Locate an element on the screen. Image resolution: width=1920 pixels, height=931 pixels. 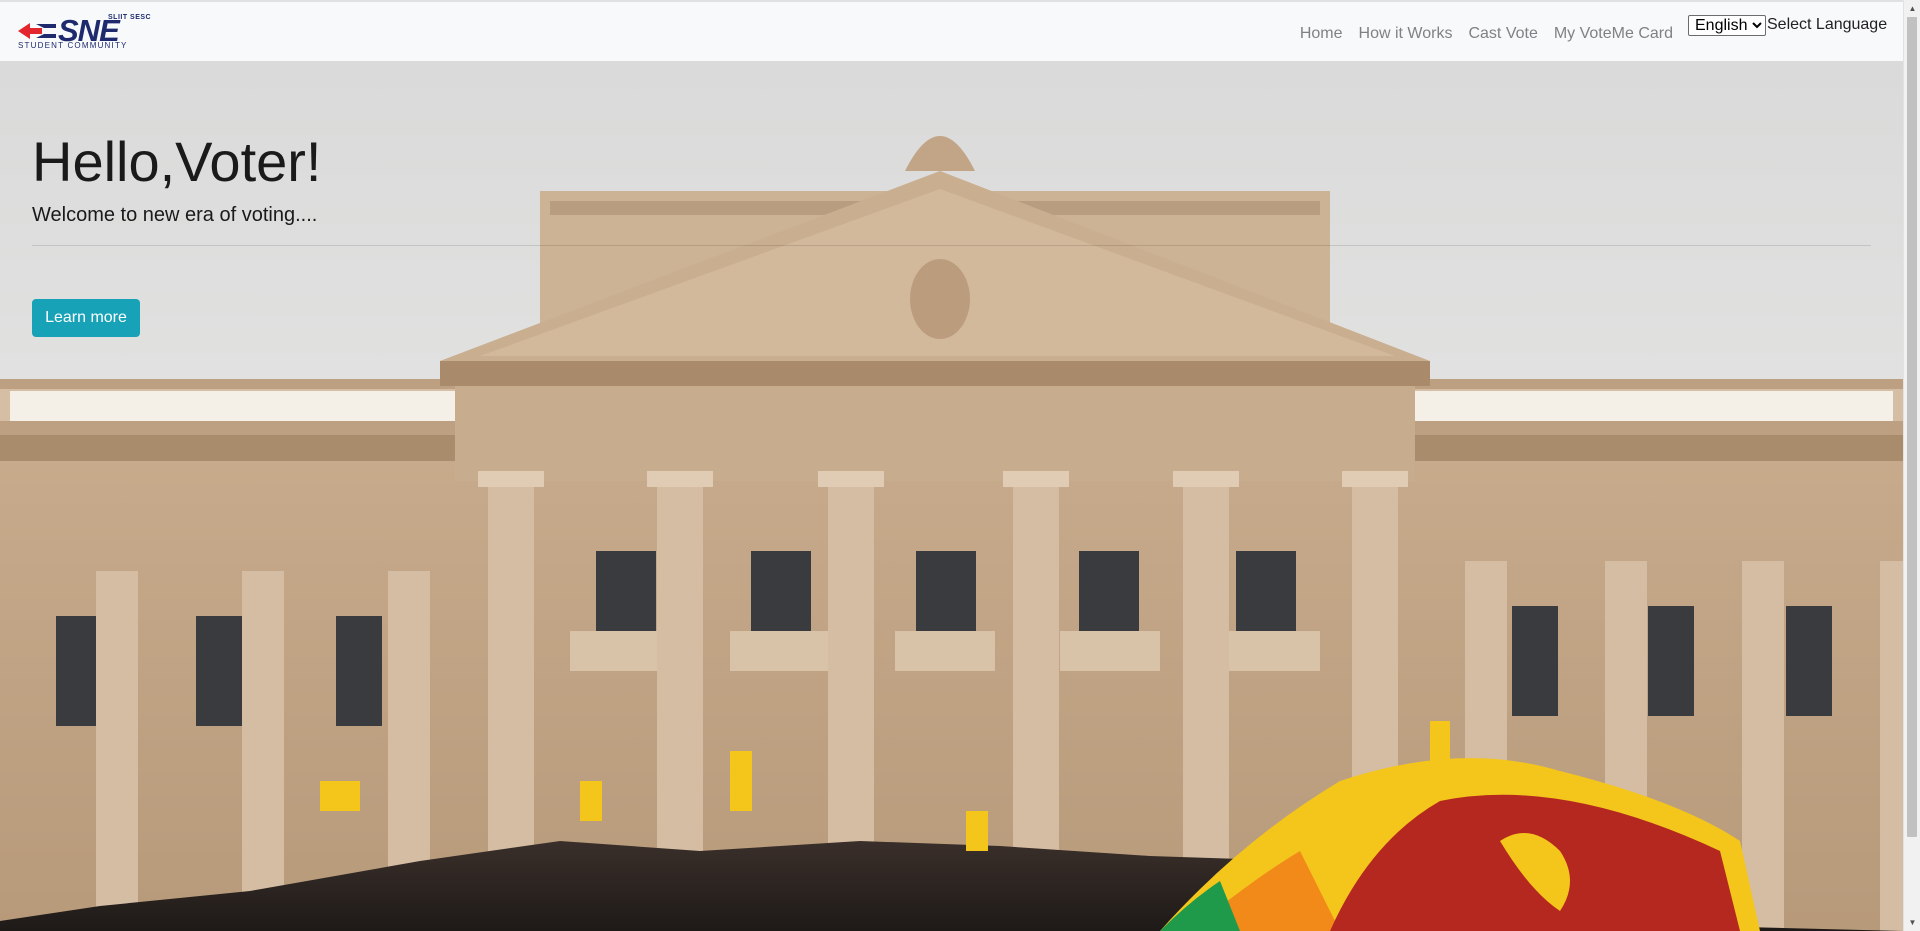
page-scrollbar: ▲ ▼ is located at coordinates (1911, 465).